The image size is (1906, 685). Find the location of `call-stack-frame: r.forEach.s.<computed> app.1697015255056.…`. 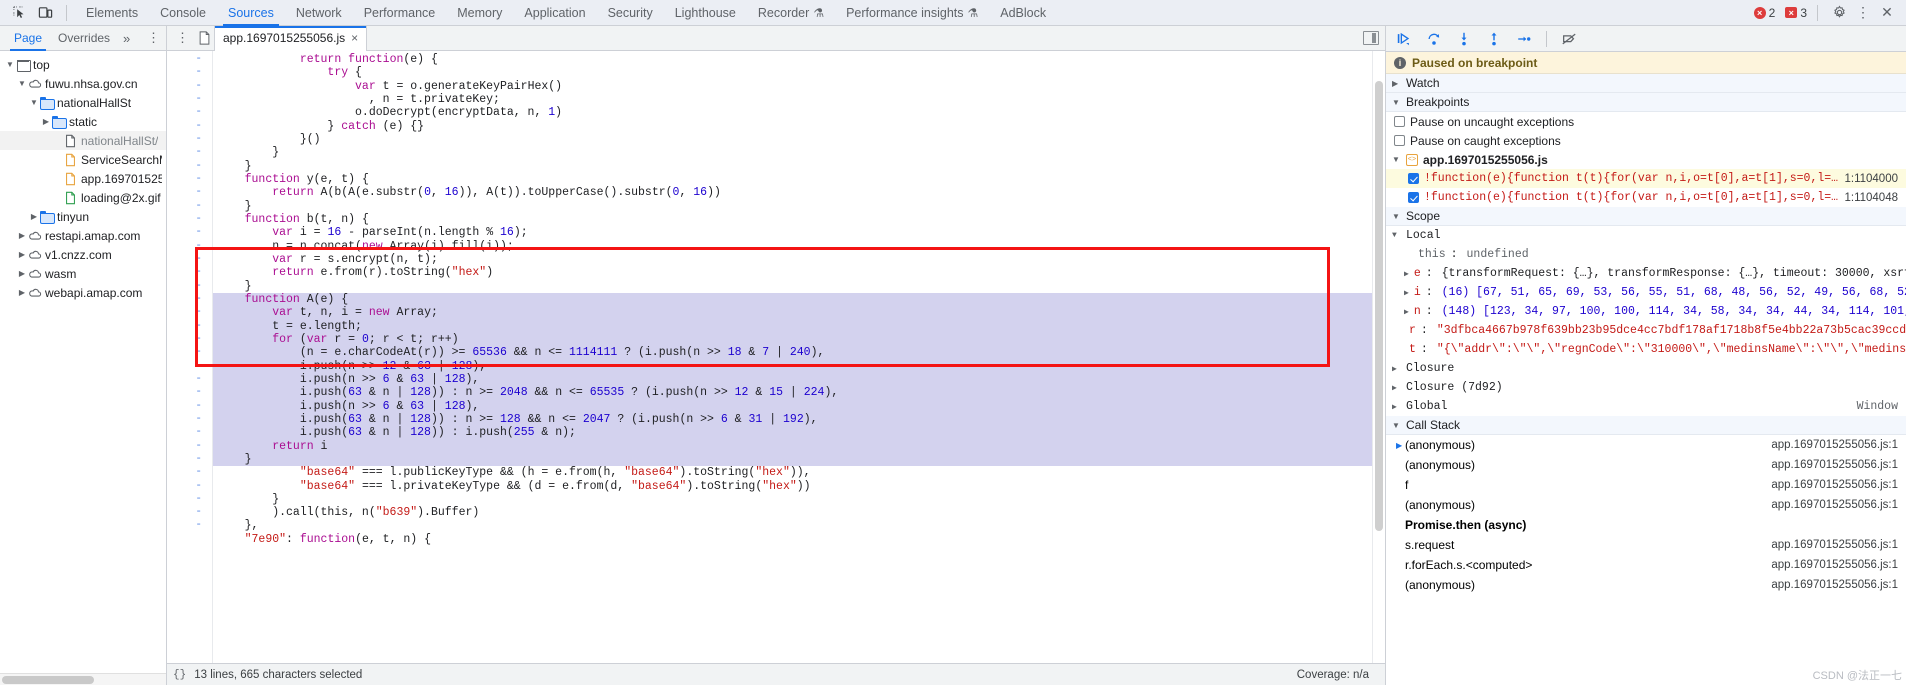

call-stack-frame: r.forEach.s.<computed> app.1697015255056.… is located at coordinates (1646, 565).